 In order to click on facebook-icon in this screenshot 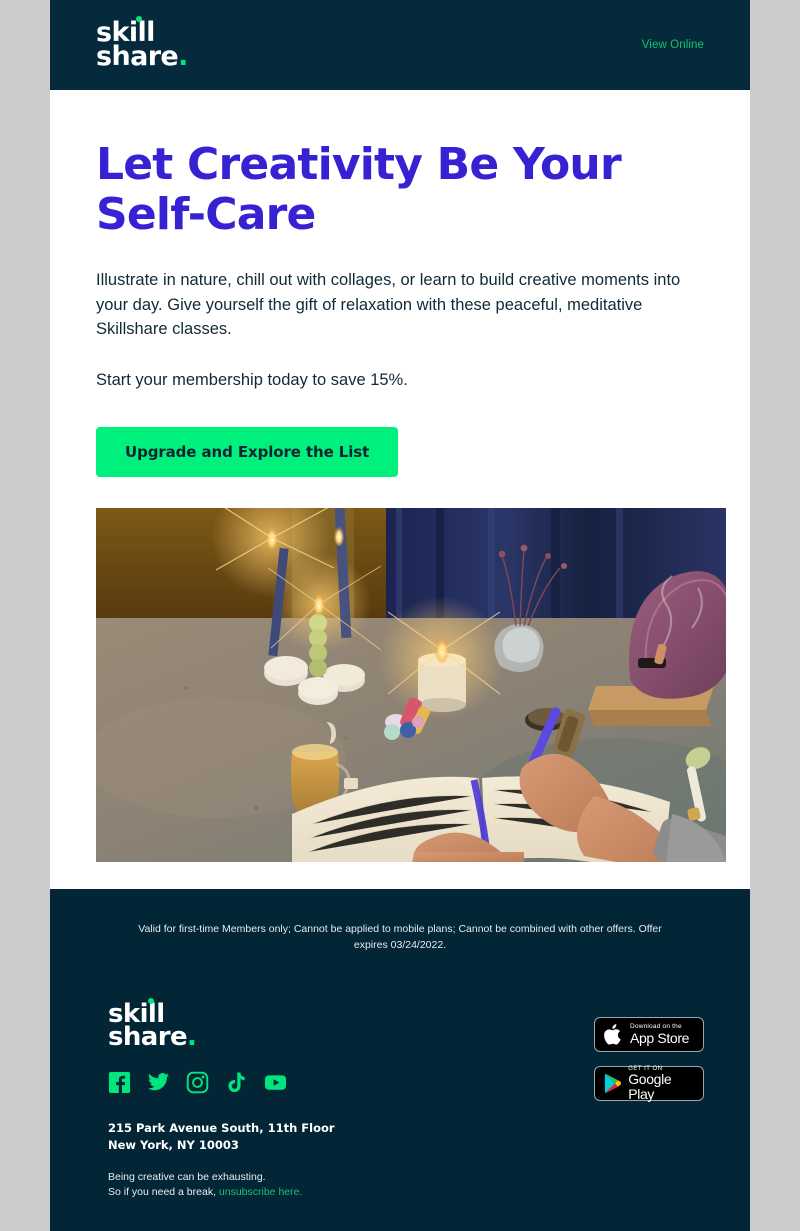, I will do `click(119, 1083)`.